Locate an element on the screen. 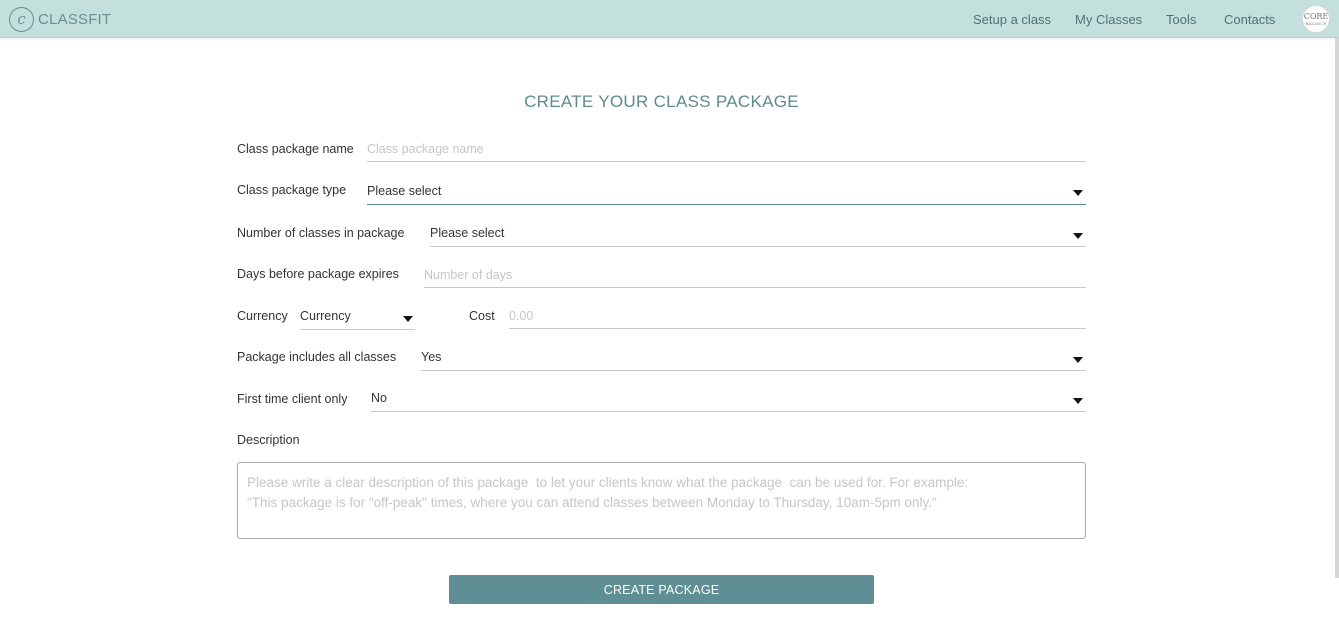  first-time-select: No is located at coordinates (728, 400).